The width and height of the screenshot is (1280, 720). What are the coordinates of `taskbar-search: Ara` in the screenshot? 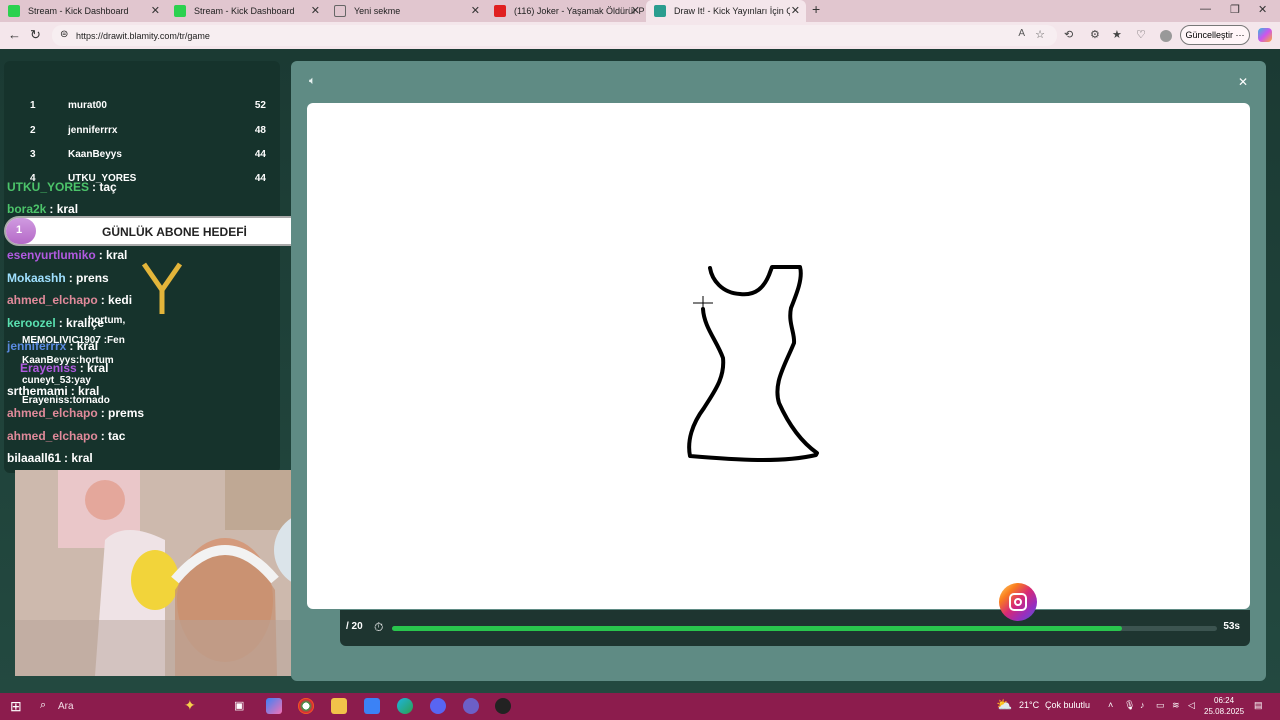 It's located at (66, 706).